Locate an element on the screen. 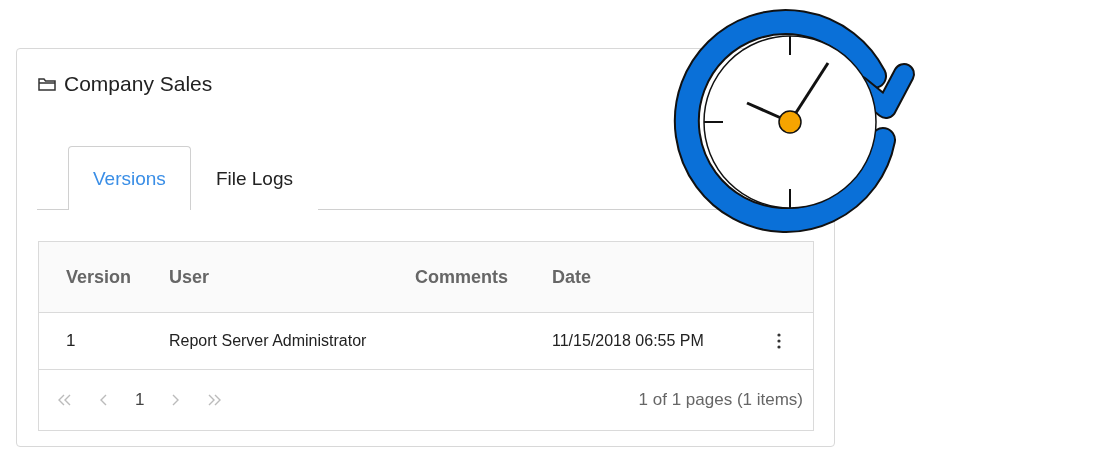  column-header: Date is located at coordinates (571, 276).